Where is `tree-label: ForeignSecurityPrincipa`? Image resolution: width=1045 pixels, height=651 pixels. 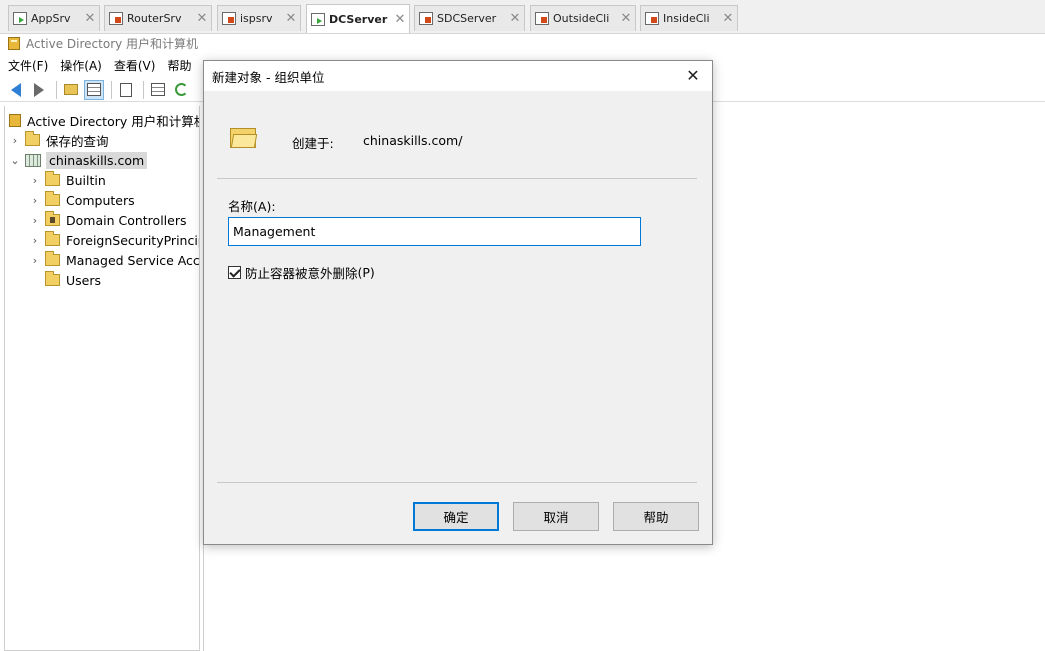 tree-label: ForeignSecurityPrincipa is located at coordinates (133, 240).